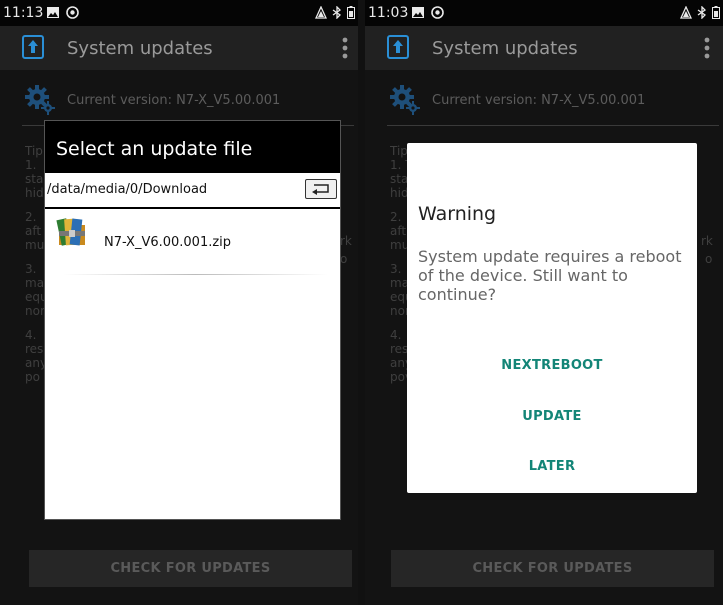 This screenshot has width=723, height=605. Describe the element at coordinates (552, 365) in the screenshot. I see `next-reboot-button: NEXTREBOOT` at that location.